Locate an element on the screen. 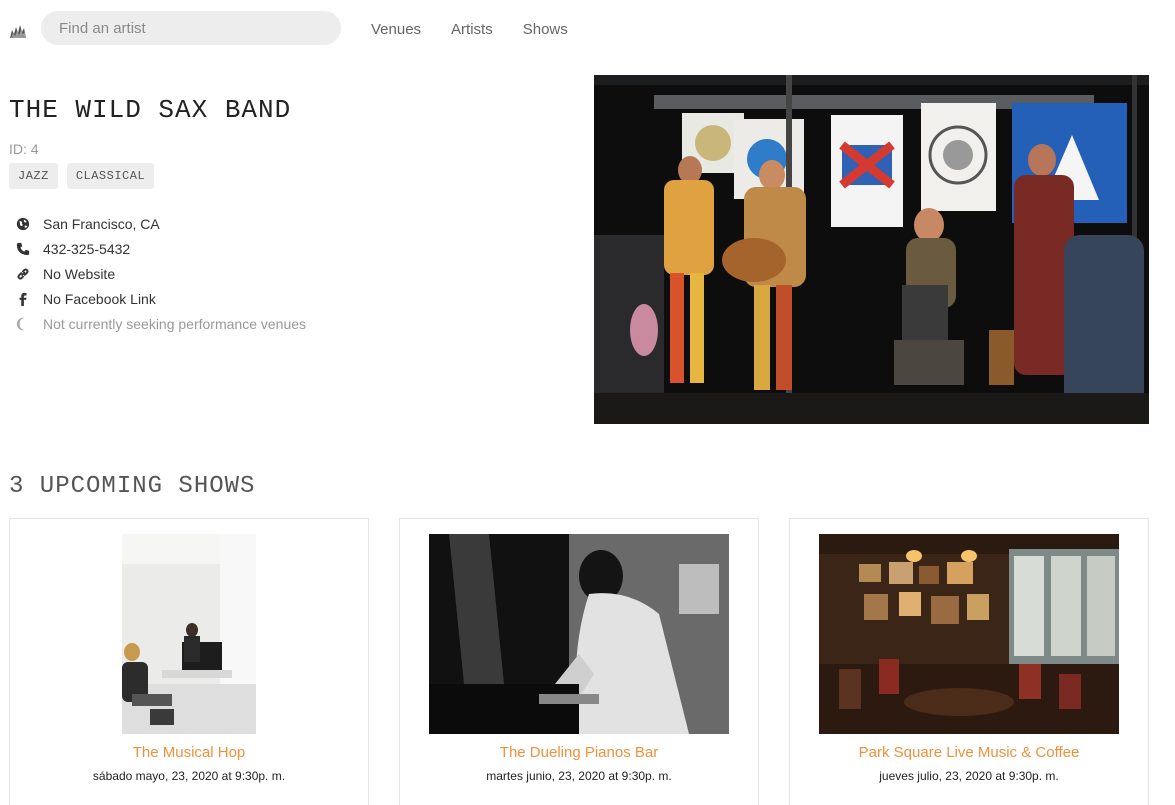 Image resolution: width=1175 pixels, height=805 pixels. fyyur-logo-icon is located at coordinates (18, 30).